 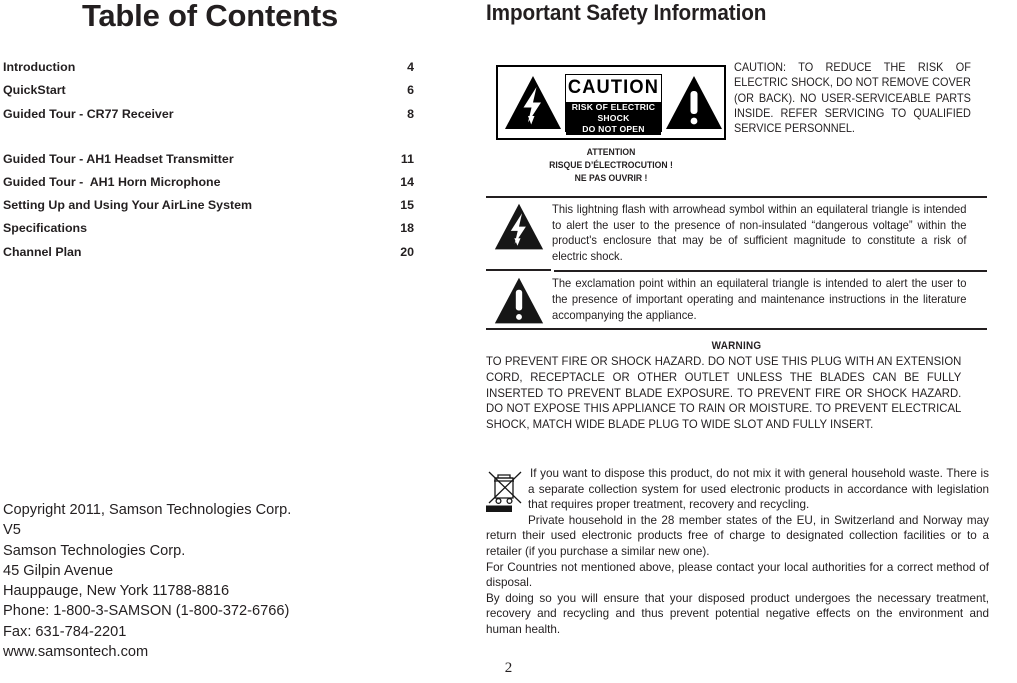 I want to click on toc-entry-page: 11, so click(x=407, y=158).